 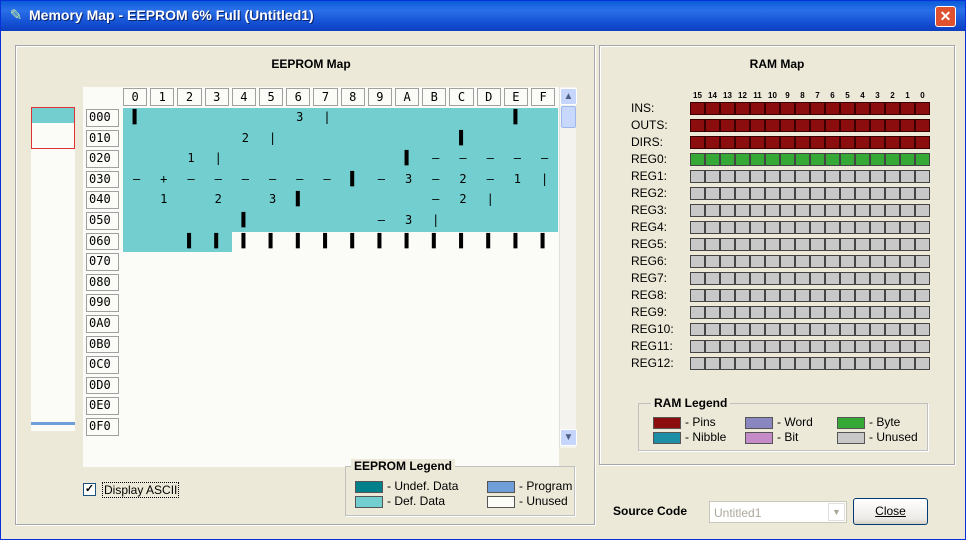 What do you see at coordinates (408, 220) in the screenshot?
I see `eeprom-byte: 3` at bounding box center [408, 220].